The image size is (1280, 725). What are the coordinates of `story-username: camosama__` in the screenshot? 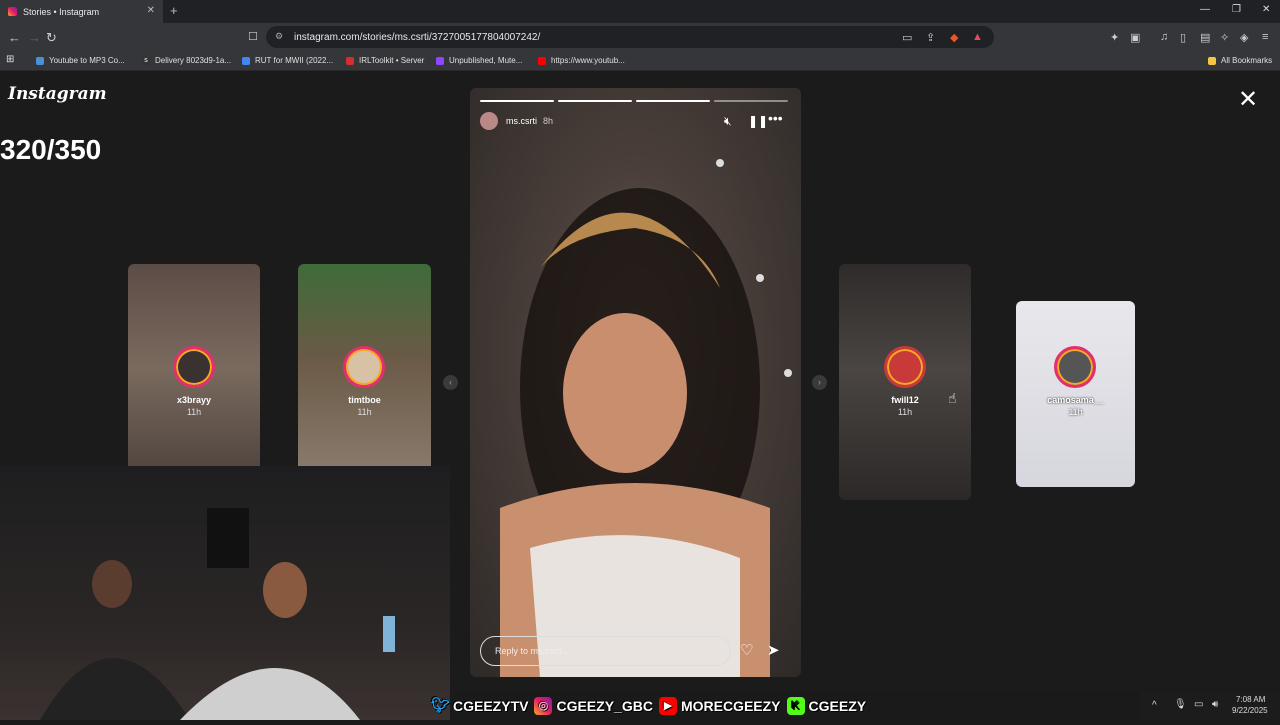 It's located at (1075, 400).